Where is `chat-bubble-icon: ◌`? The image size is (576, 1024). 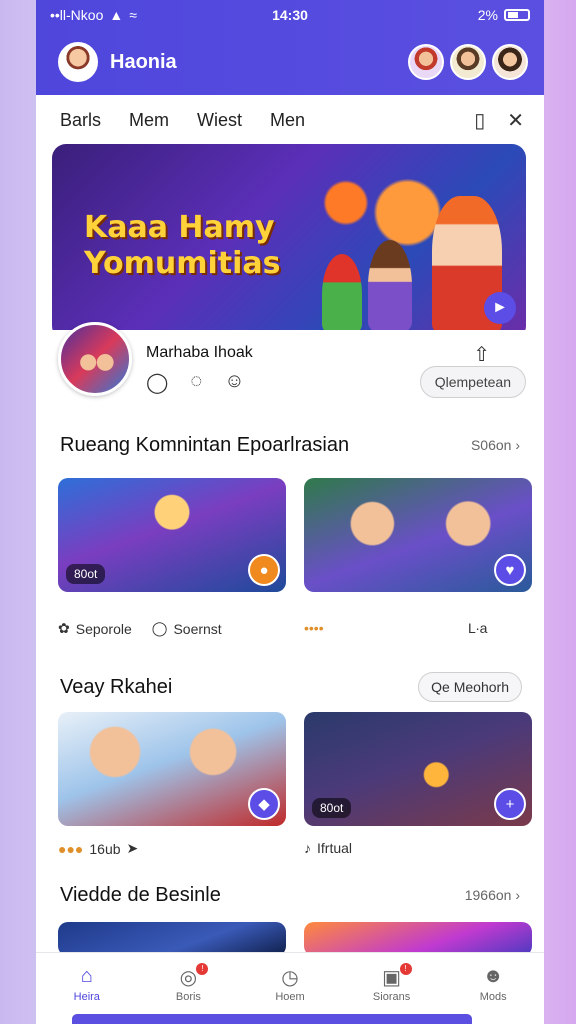 chat-bubble-icon: ◌ is located at coordinates (196, 382).